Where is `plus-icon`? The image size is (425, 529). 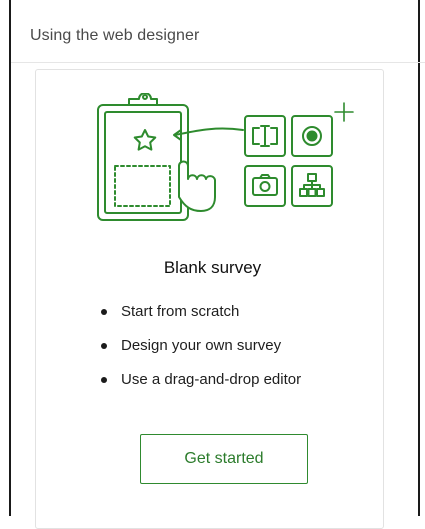 plus-icon is located at coordinates (344, 112).